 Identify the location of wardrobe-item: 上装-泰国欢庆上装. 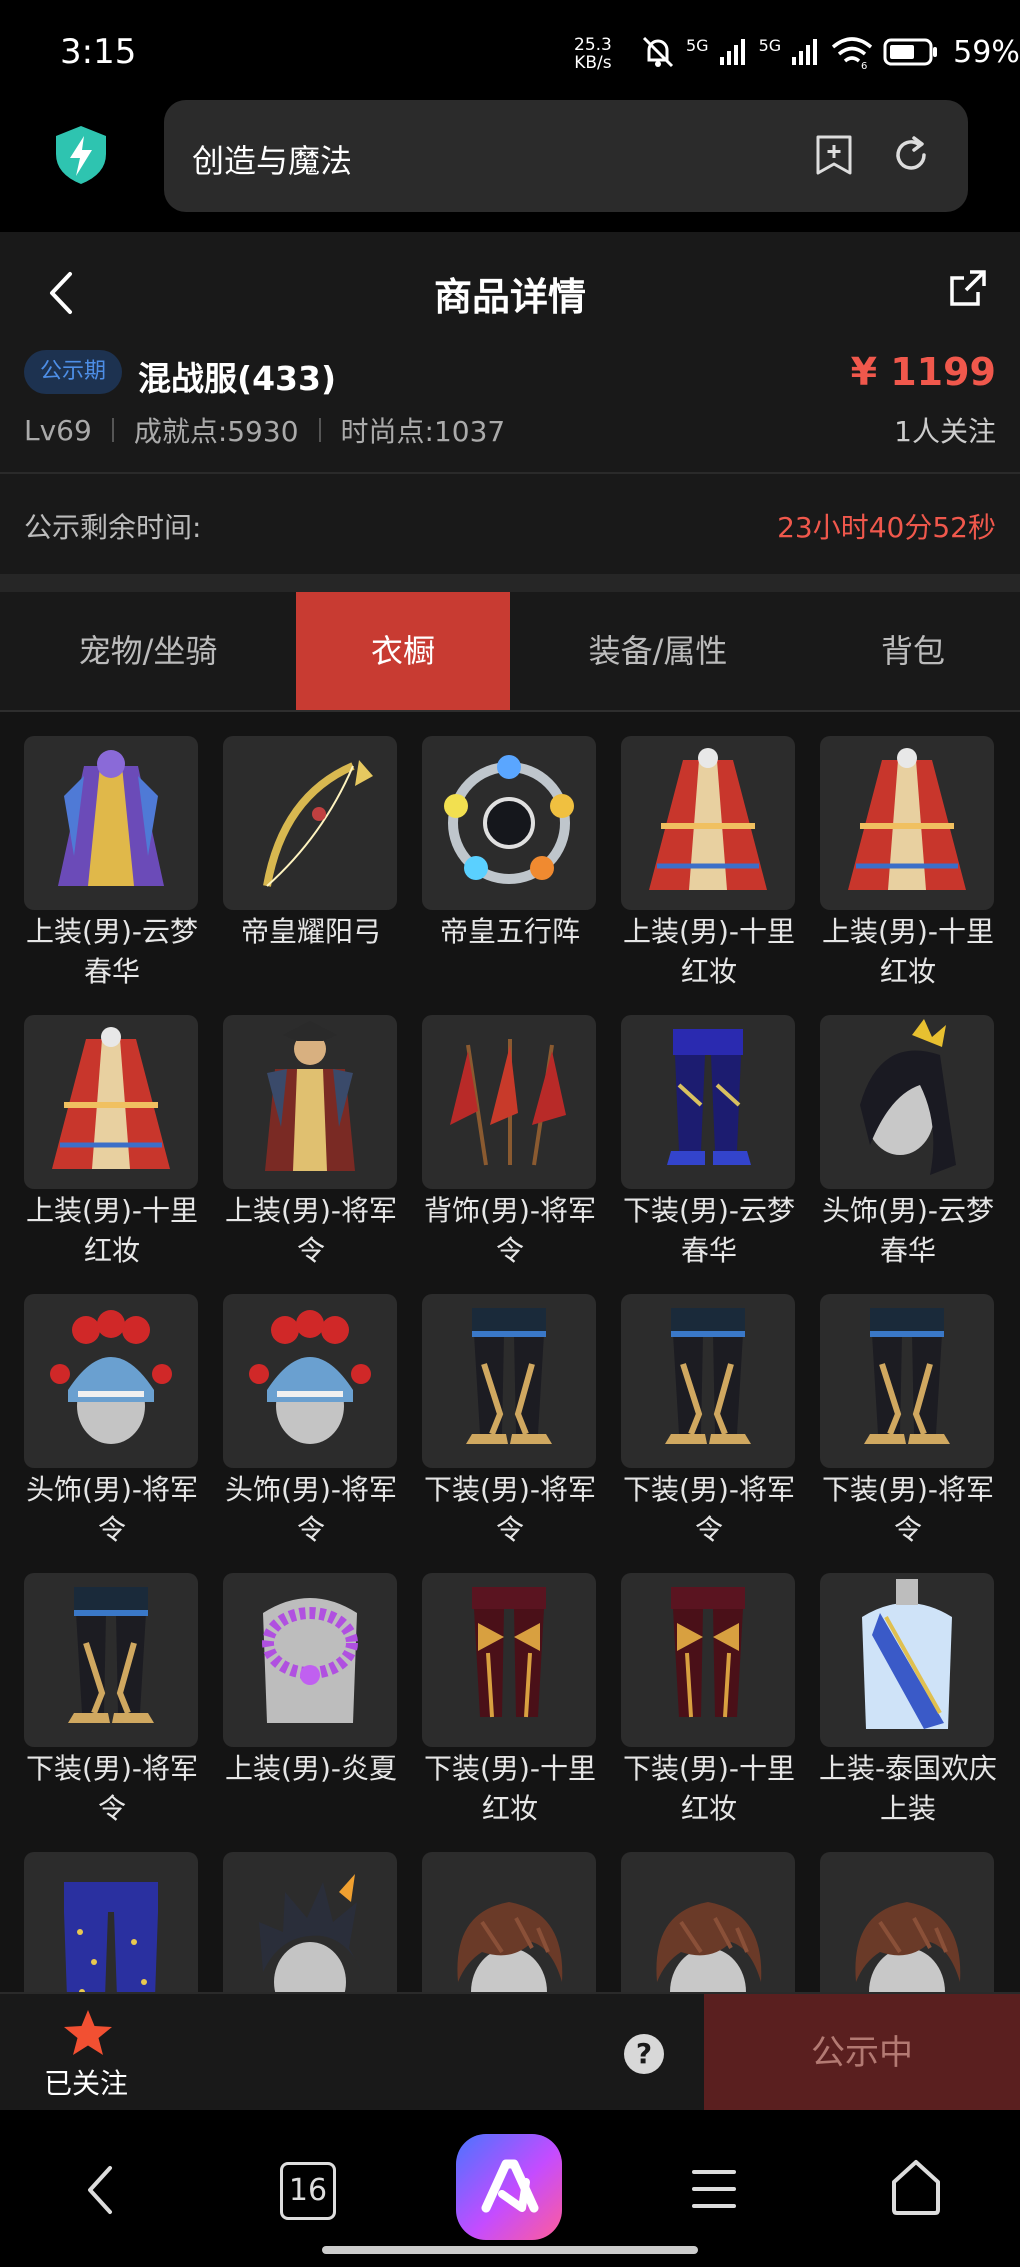
(908, 1708).